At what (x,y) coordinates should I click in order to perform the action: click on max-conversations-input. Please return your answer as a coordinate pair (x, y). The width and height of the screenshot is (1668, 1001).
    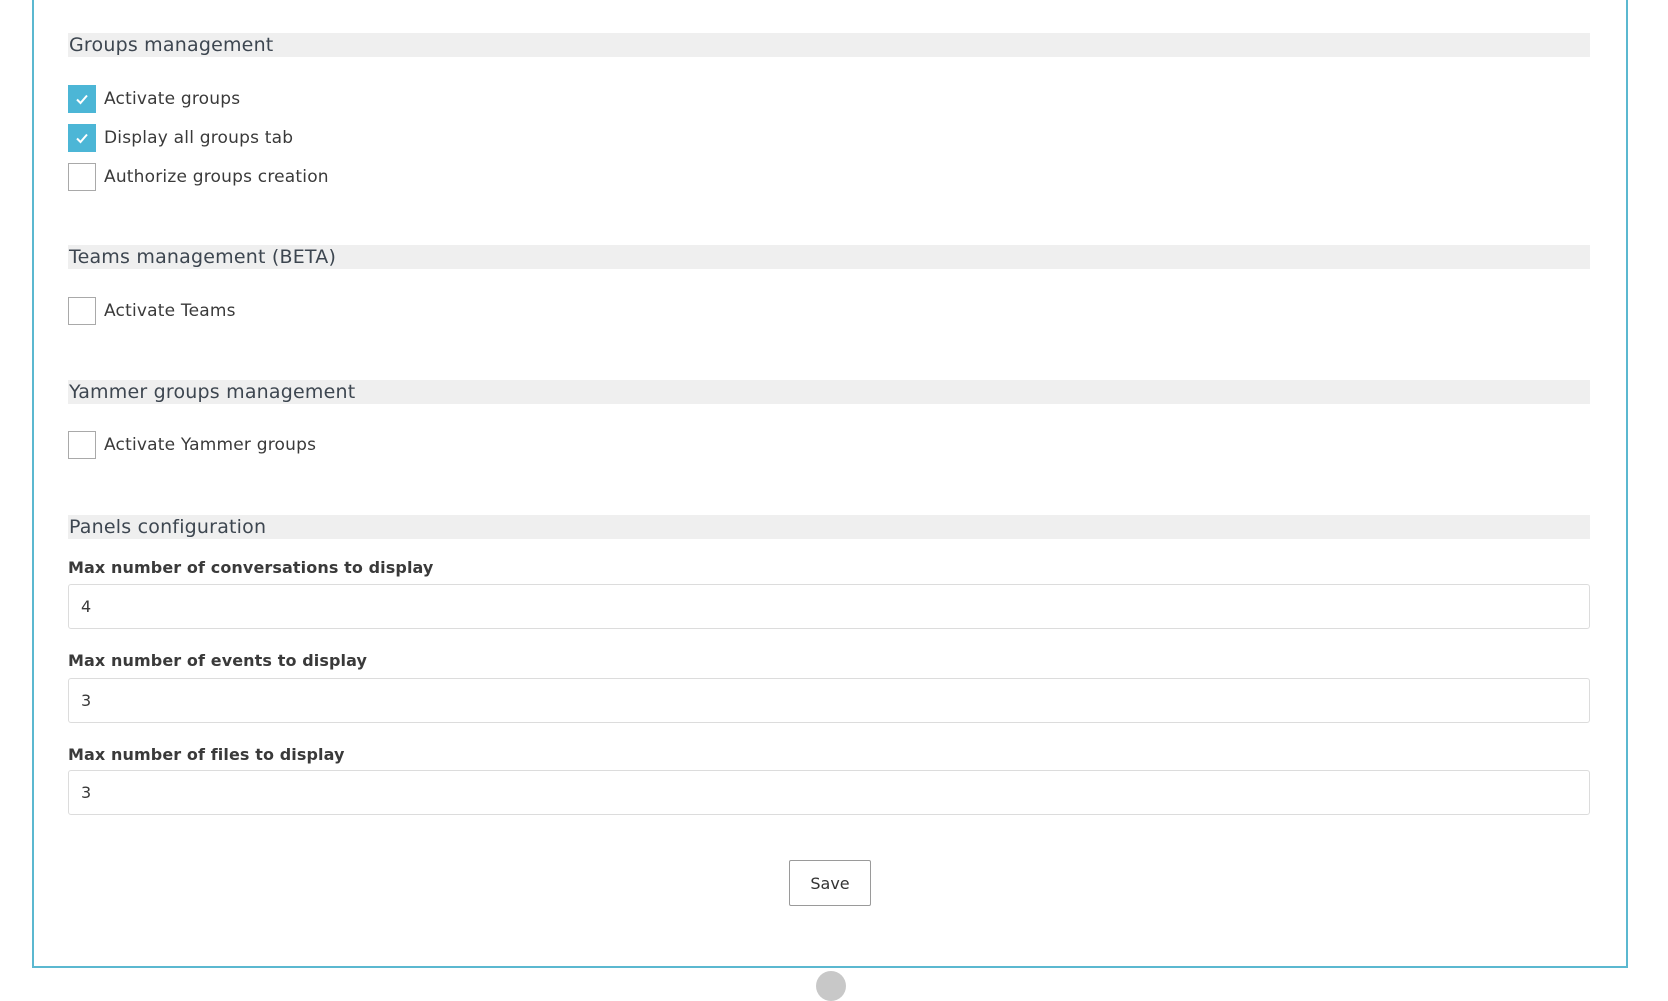
    Looking at the image, I should click on (829, 606).